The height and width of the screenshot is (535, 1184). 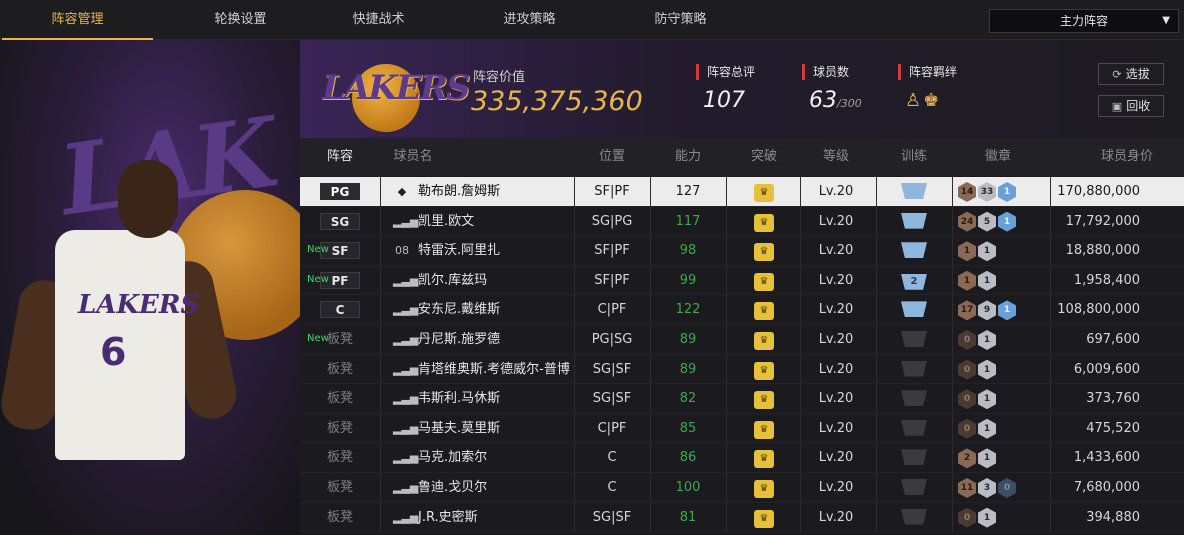 What do you see at coordinates (987, 192) in the screenshot?
I see `badge-group: 14 33 1` at bounding box center [987, 192].